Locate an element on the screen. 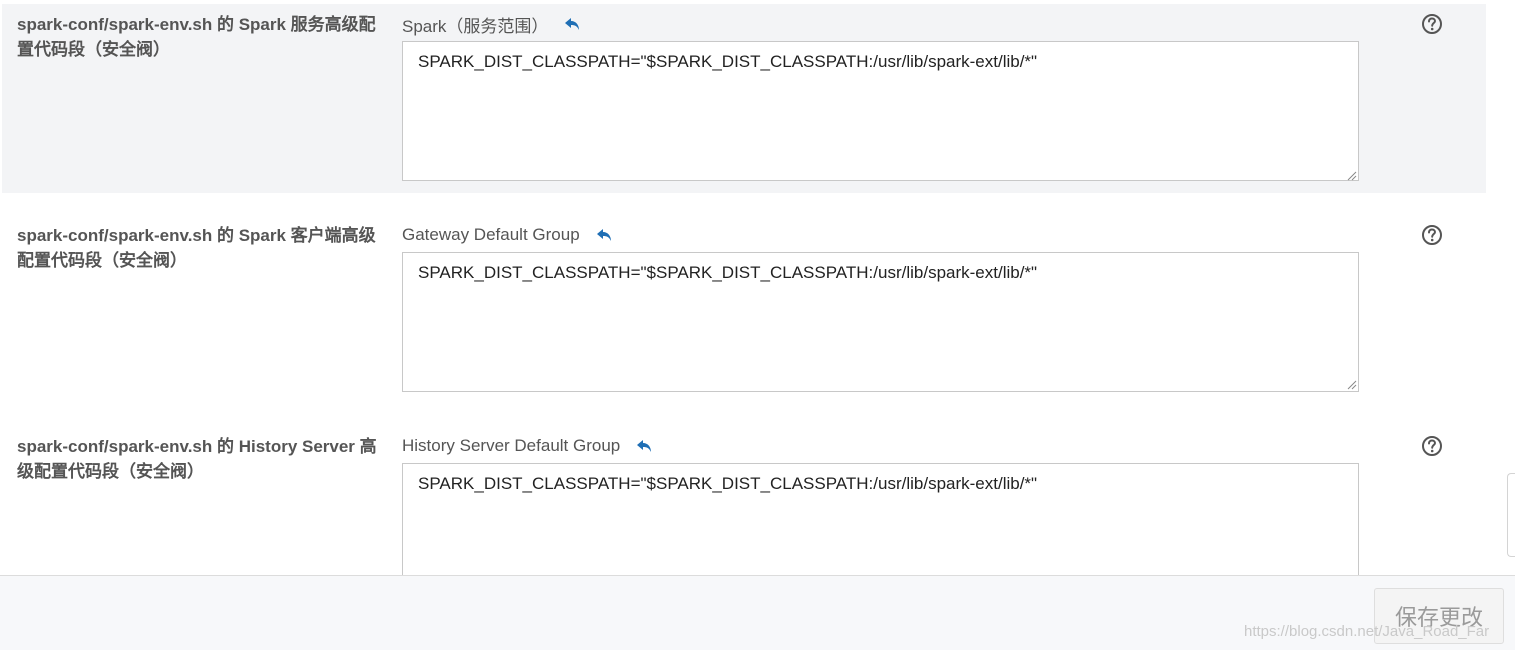 The image size is (1515, 650). footer-bar: 保存更改 https://blog.csdn.net/Java_Road_Far is located at coordinates (757, 612).